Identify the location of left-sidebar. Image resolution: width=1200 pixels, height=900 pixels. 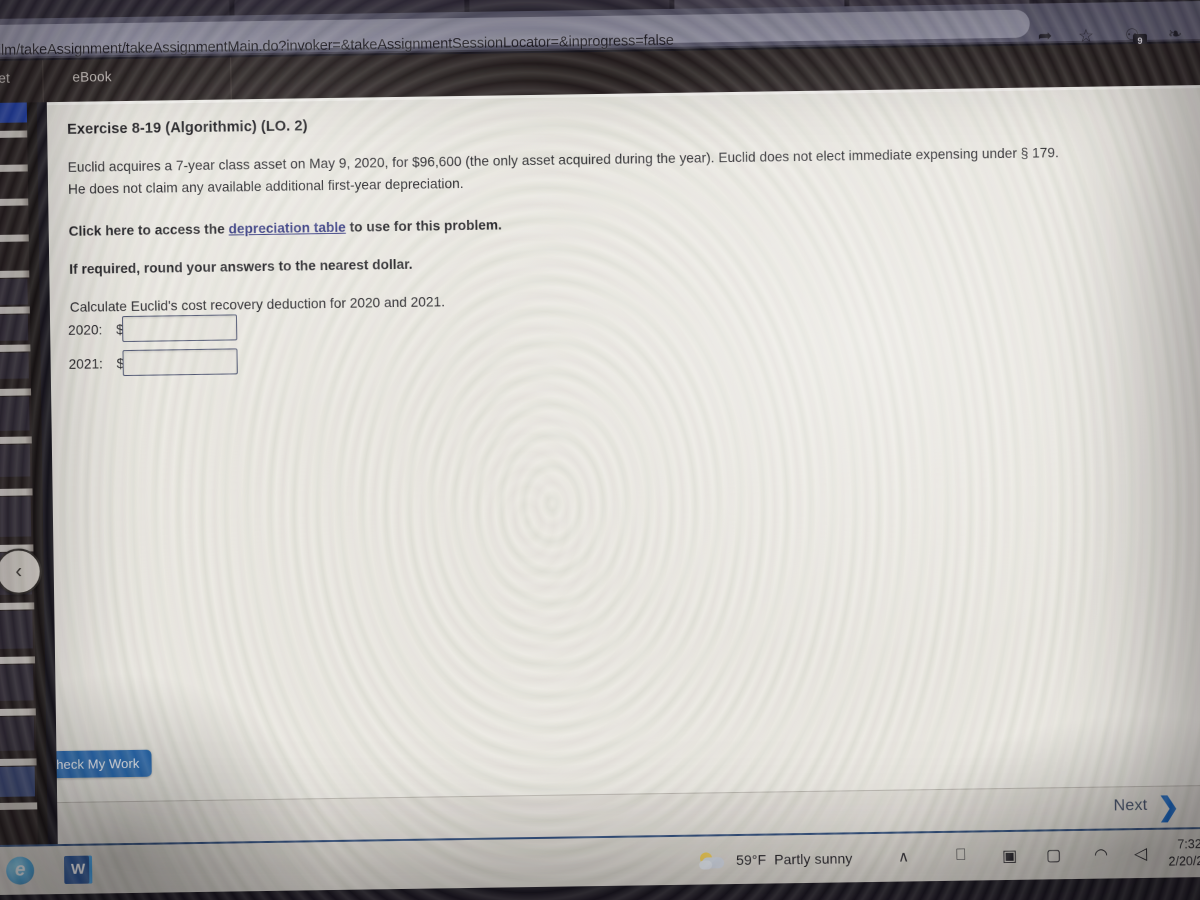
(24, 474).